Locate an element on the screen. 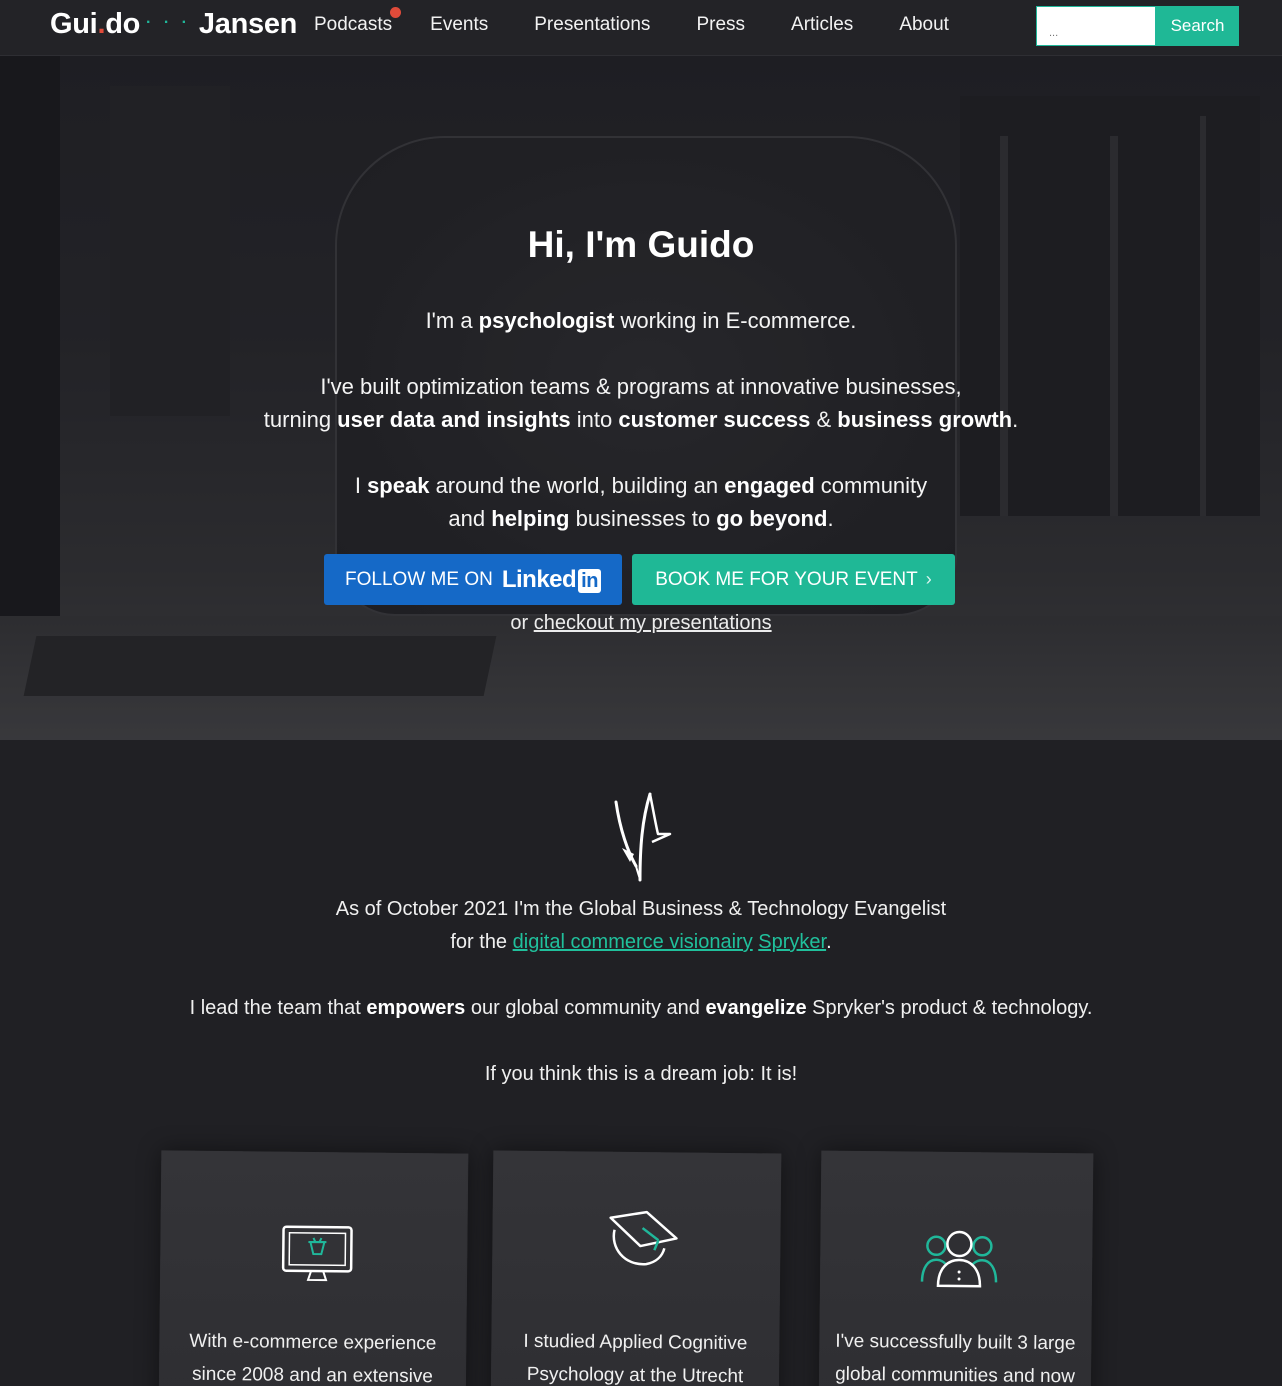 This screenshot has height=1386, width=1282. digital-commerce-link: digital commerce visionairy is located at coordinates (633, 942).